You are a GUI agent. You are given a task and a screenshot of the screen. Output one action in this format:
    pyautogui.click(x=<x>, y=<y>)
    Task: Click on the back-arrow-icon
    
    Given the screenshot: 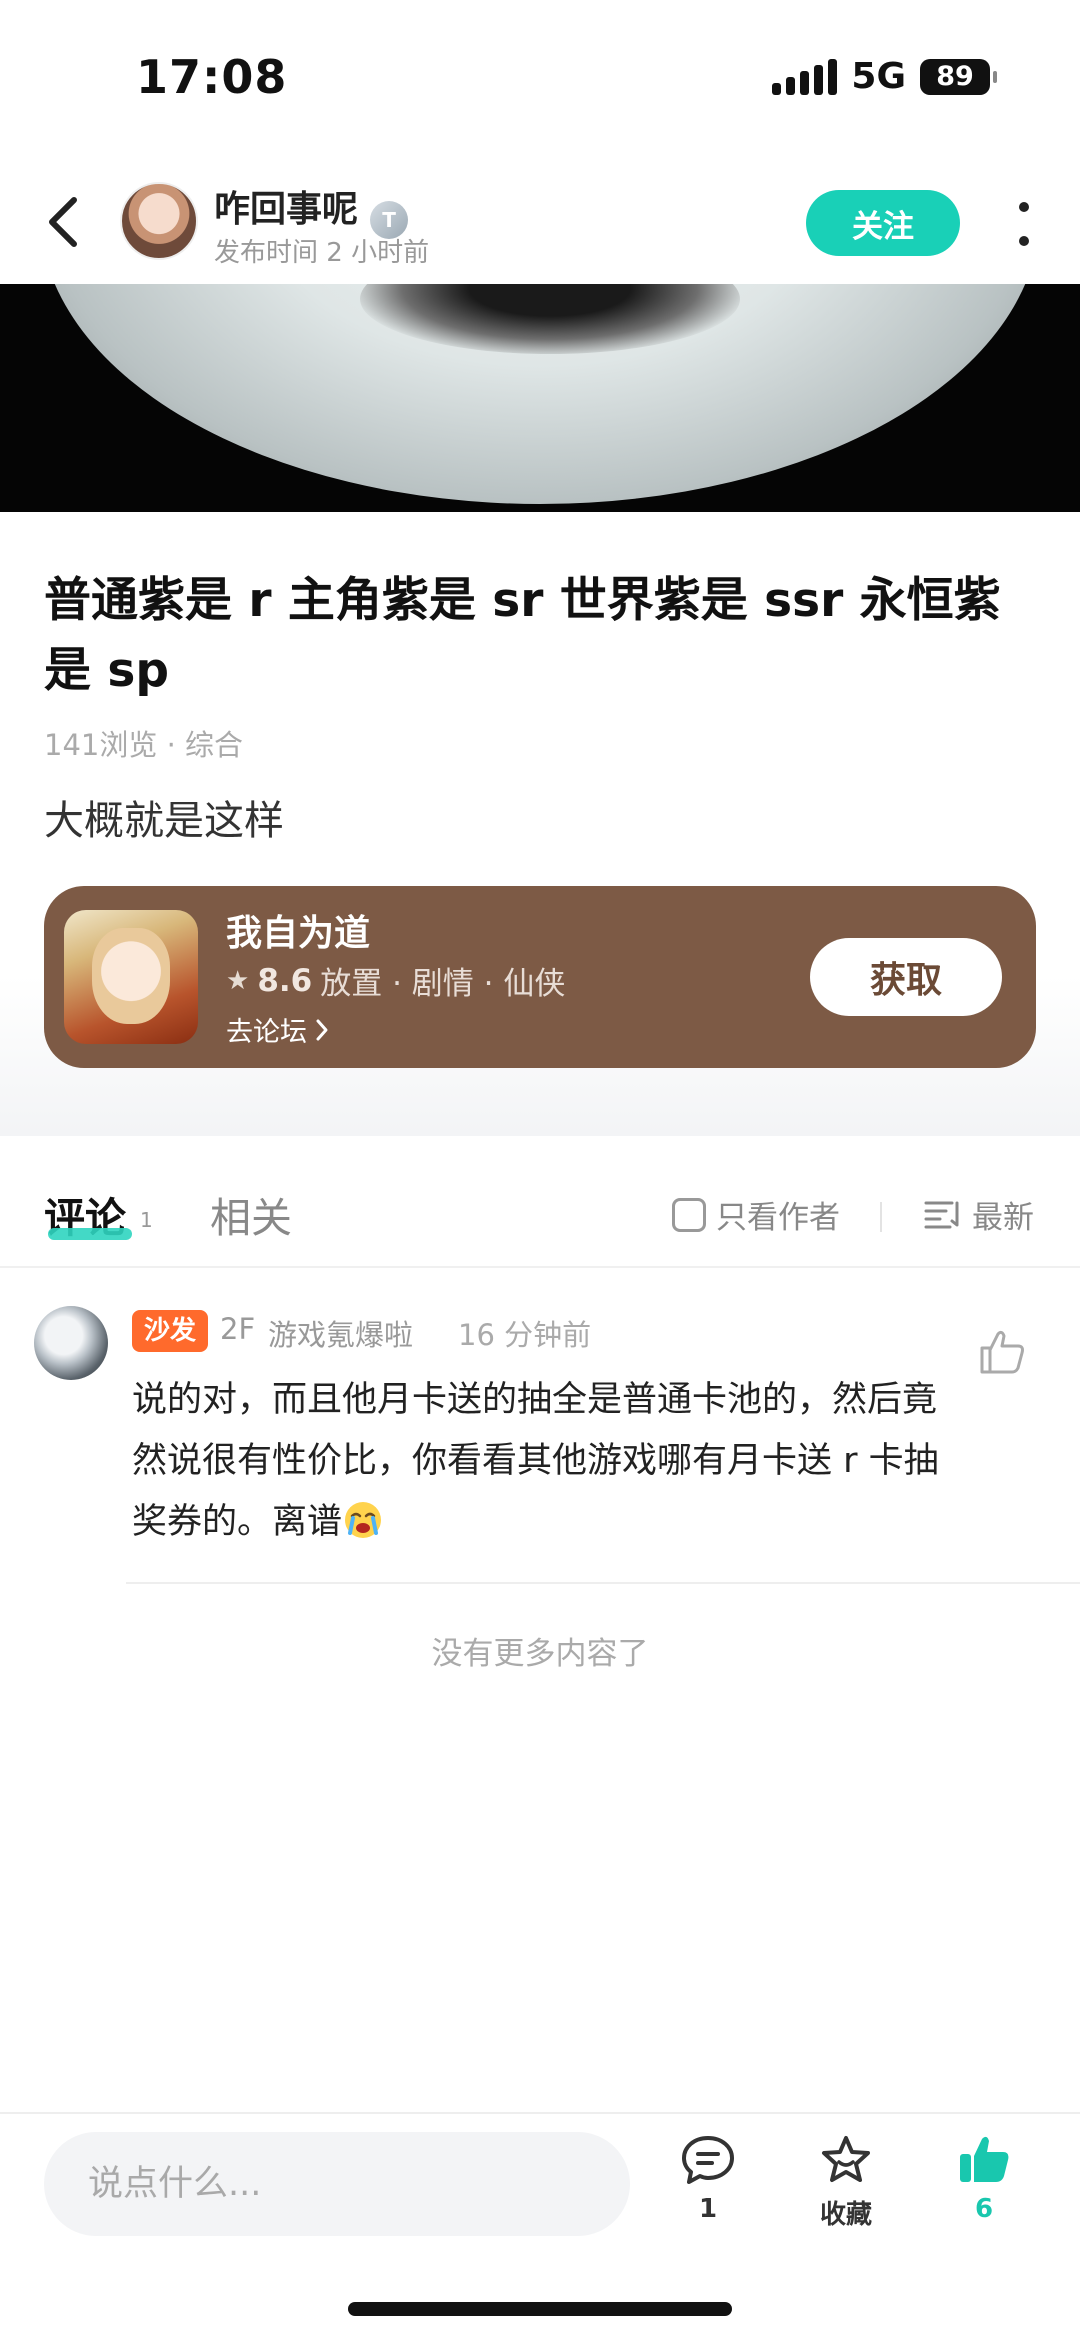 What is the action you would take?
    pyautogui.click(x=63, y=222)
    